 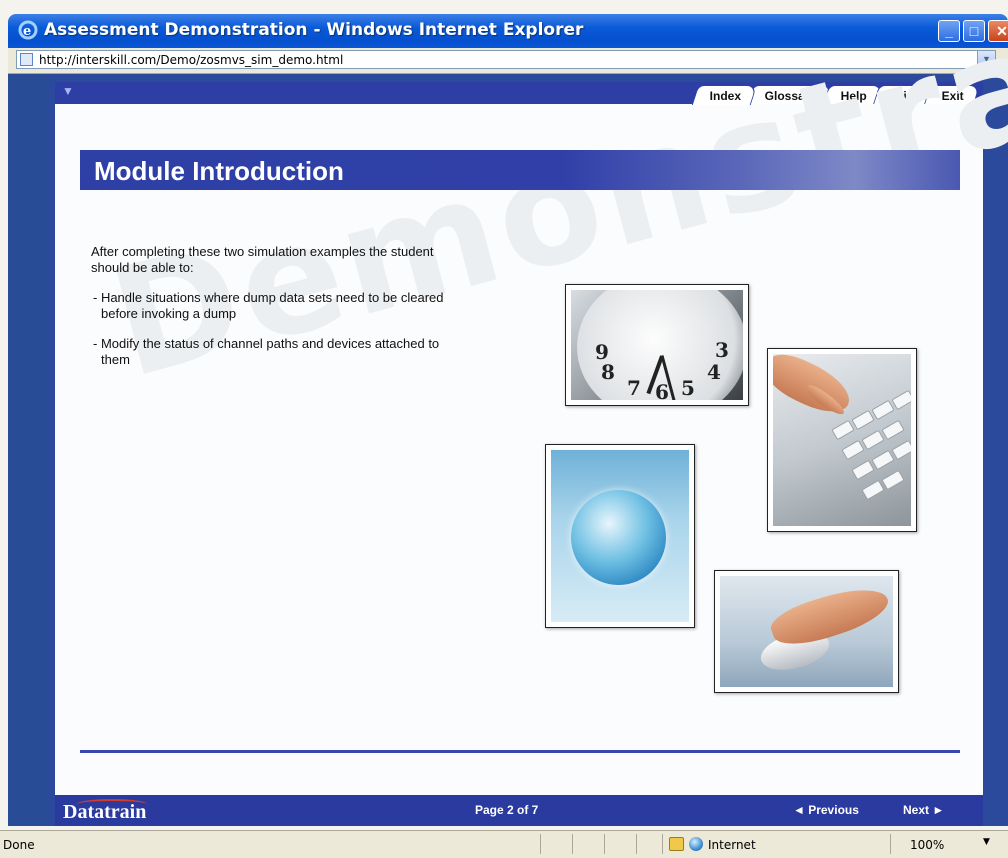 I want to click on tab-index: Index, so click(x=724, y=95).